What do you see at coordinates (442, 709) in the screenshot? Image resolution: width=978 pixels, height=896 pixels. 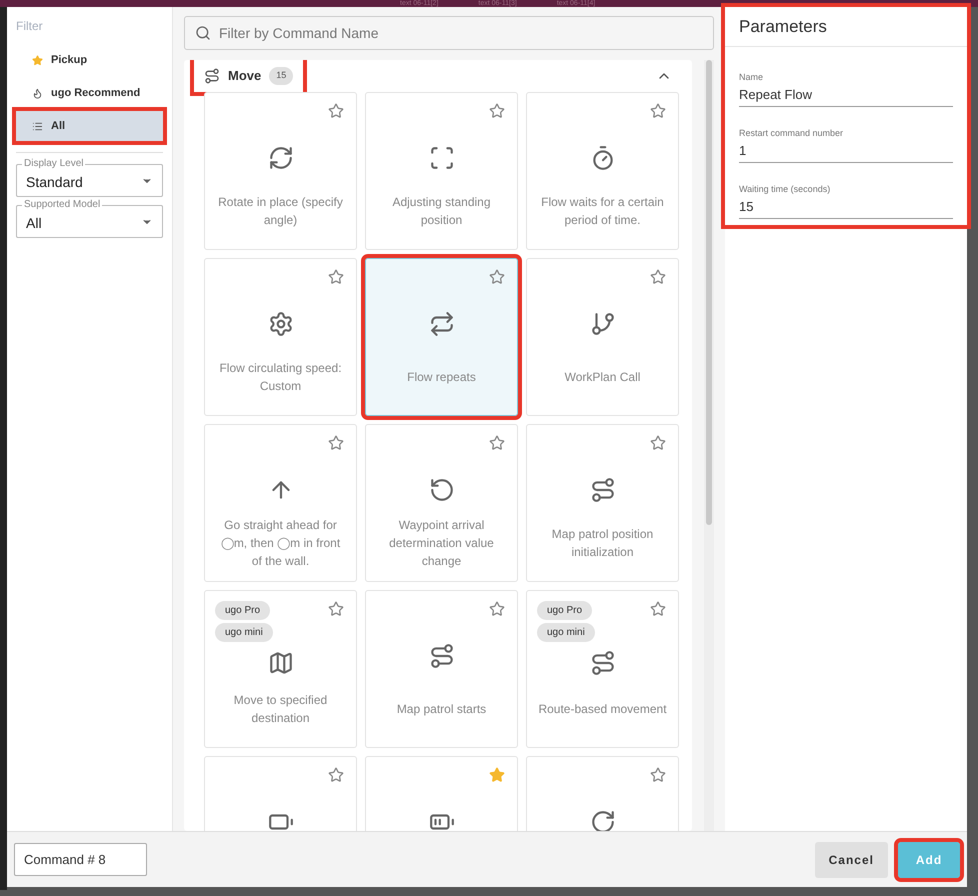 I see `command-label: Map patrol starts` at bounding box center [442, 709].